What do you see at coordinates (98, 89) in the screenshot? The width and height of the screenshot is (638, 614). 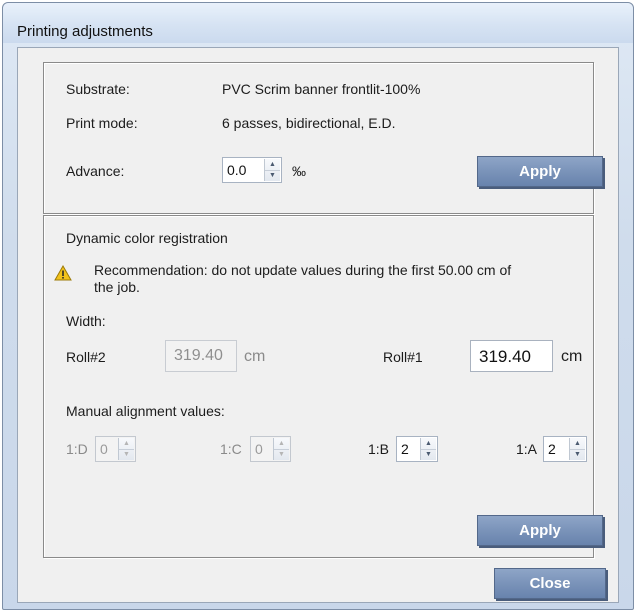 I see `substrate-label: Substrate:` at bounding box center [98, 89].